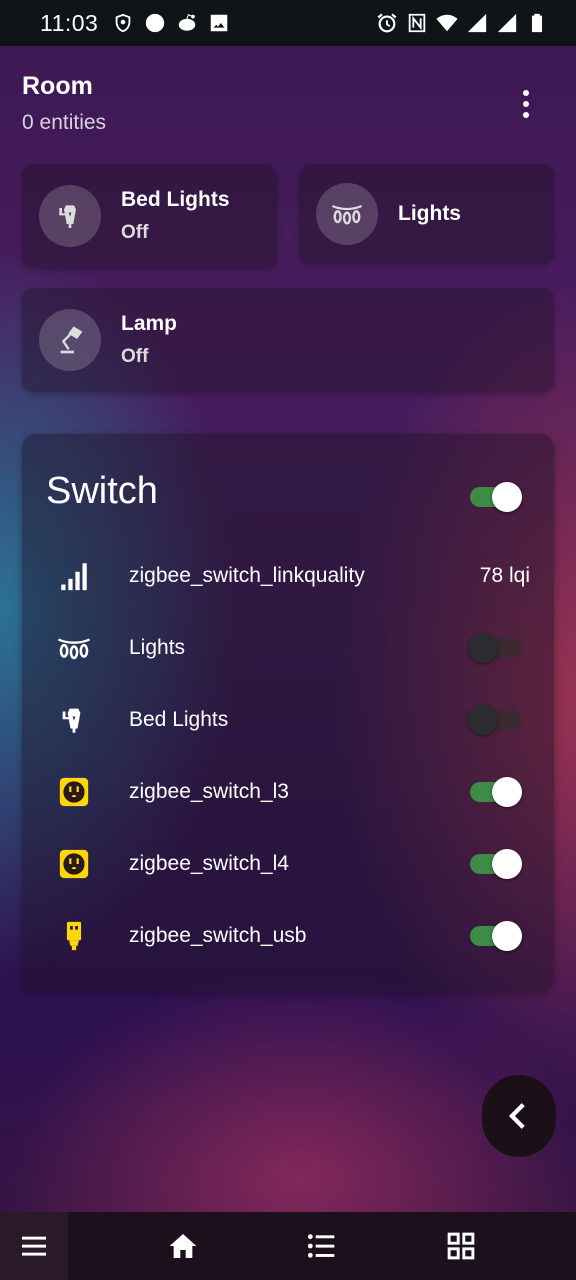  What do you see at coordinates (102, 491) in the screenshot?
I see `card-title: Switch` at bounding box center [102, 491].